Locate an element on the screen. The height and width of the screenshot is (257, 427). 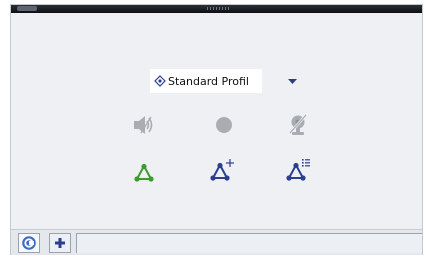
speaker-muted-icon is located at coordinates (143, 125).